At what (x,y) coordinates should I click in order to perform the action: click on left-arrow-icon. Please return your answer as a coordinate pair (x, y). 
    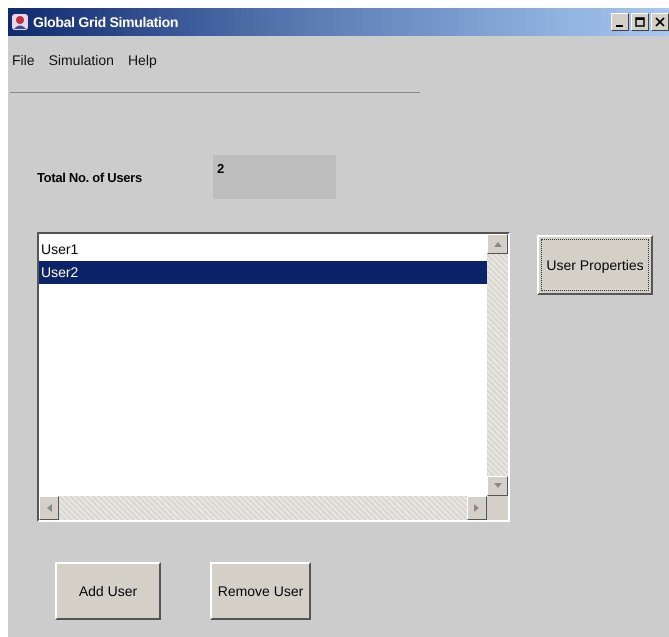
    Looking at the image, I should click on (49, 508).